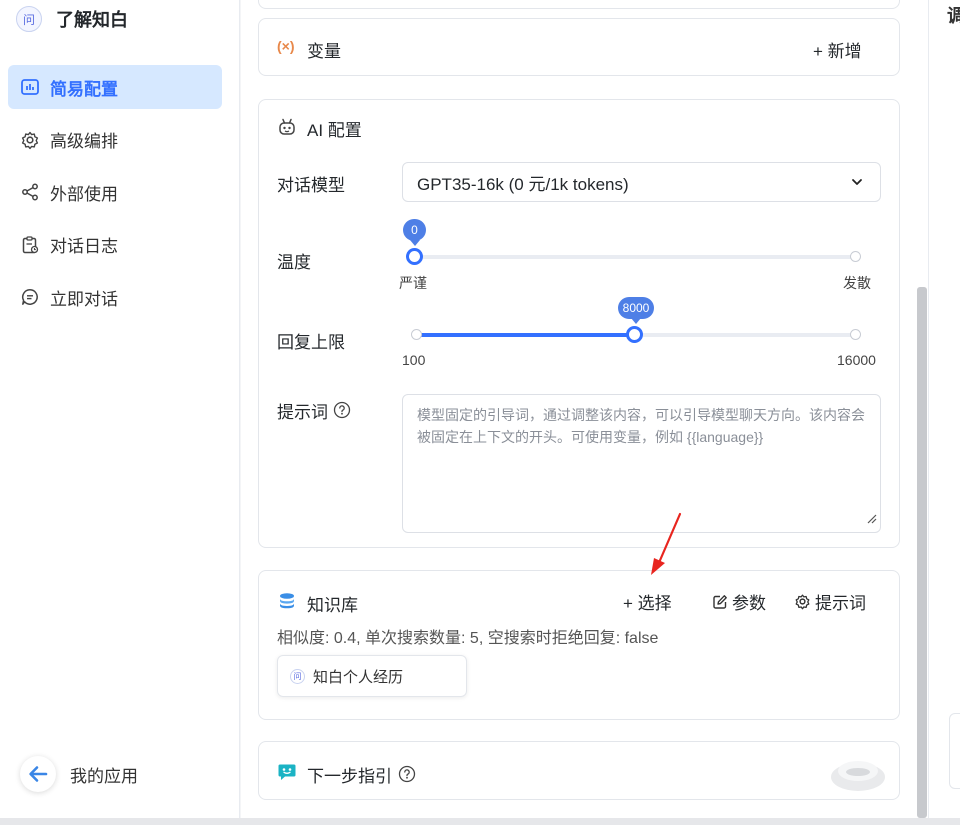 This screenshot has height=825, width=960. I want to click on max-tokens-min-label: 100, so click(414, 360).